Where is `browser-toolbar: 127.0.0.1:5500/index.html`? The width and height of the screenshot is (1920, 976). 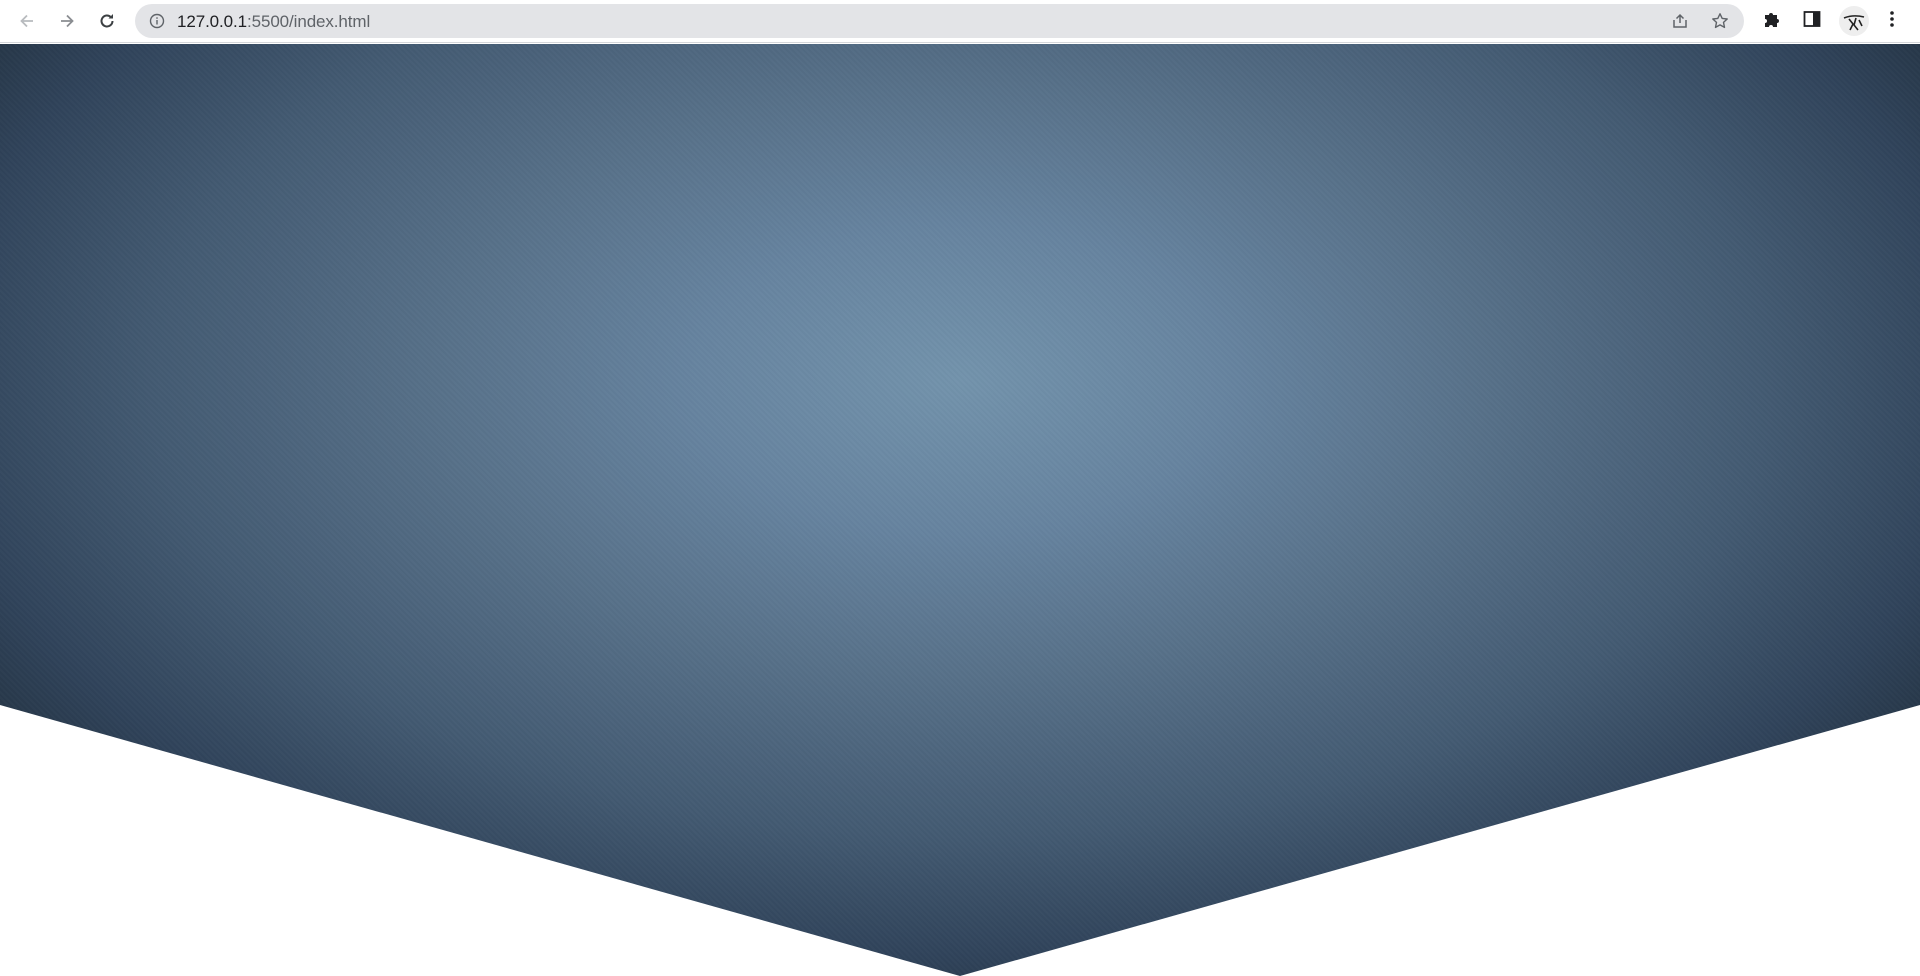
browser-toolbar: 127.0.0.1:5500/index.html is located at coordinates (960, 21).